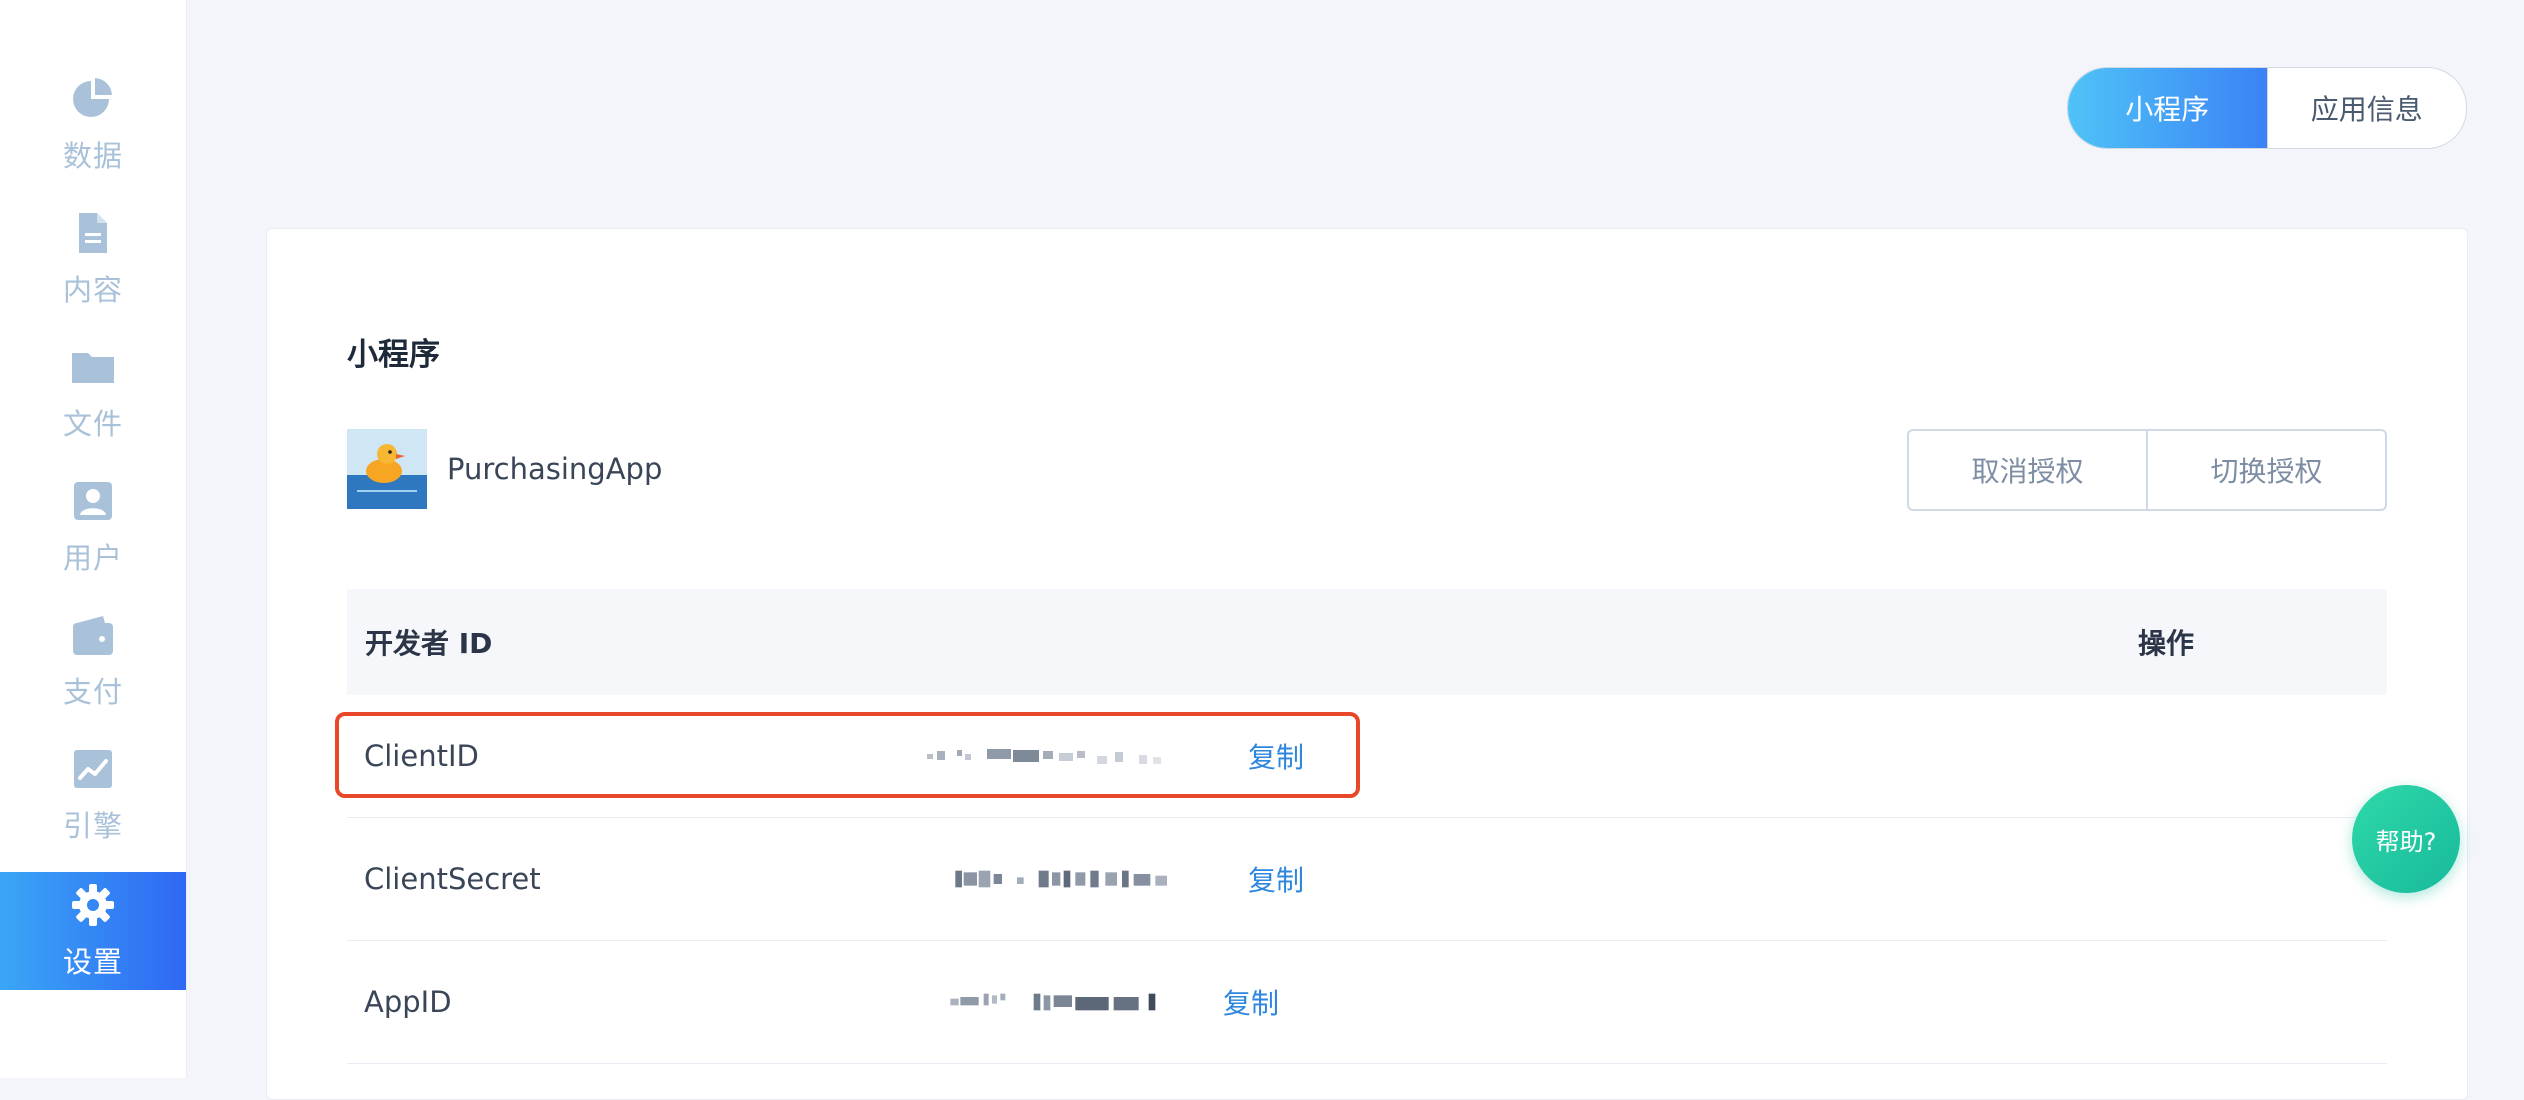 Image resolution: width=2524 pixels, height=1100 pixels. I want to click on client-secret-label: ClientSecret, so click(452, 879).